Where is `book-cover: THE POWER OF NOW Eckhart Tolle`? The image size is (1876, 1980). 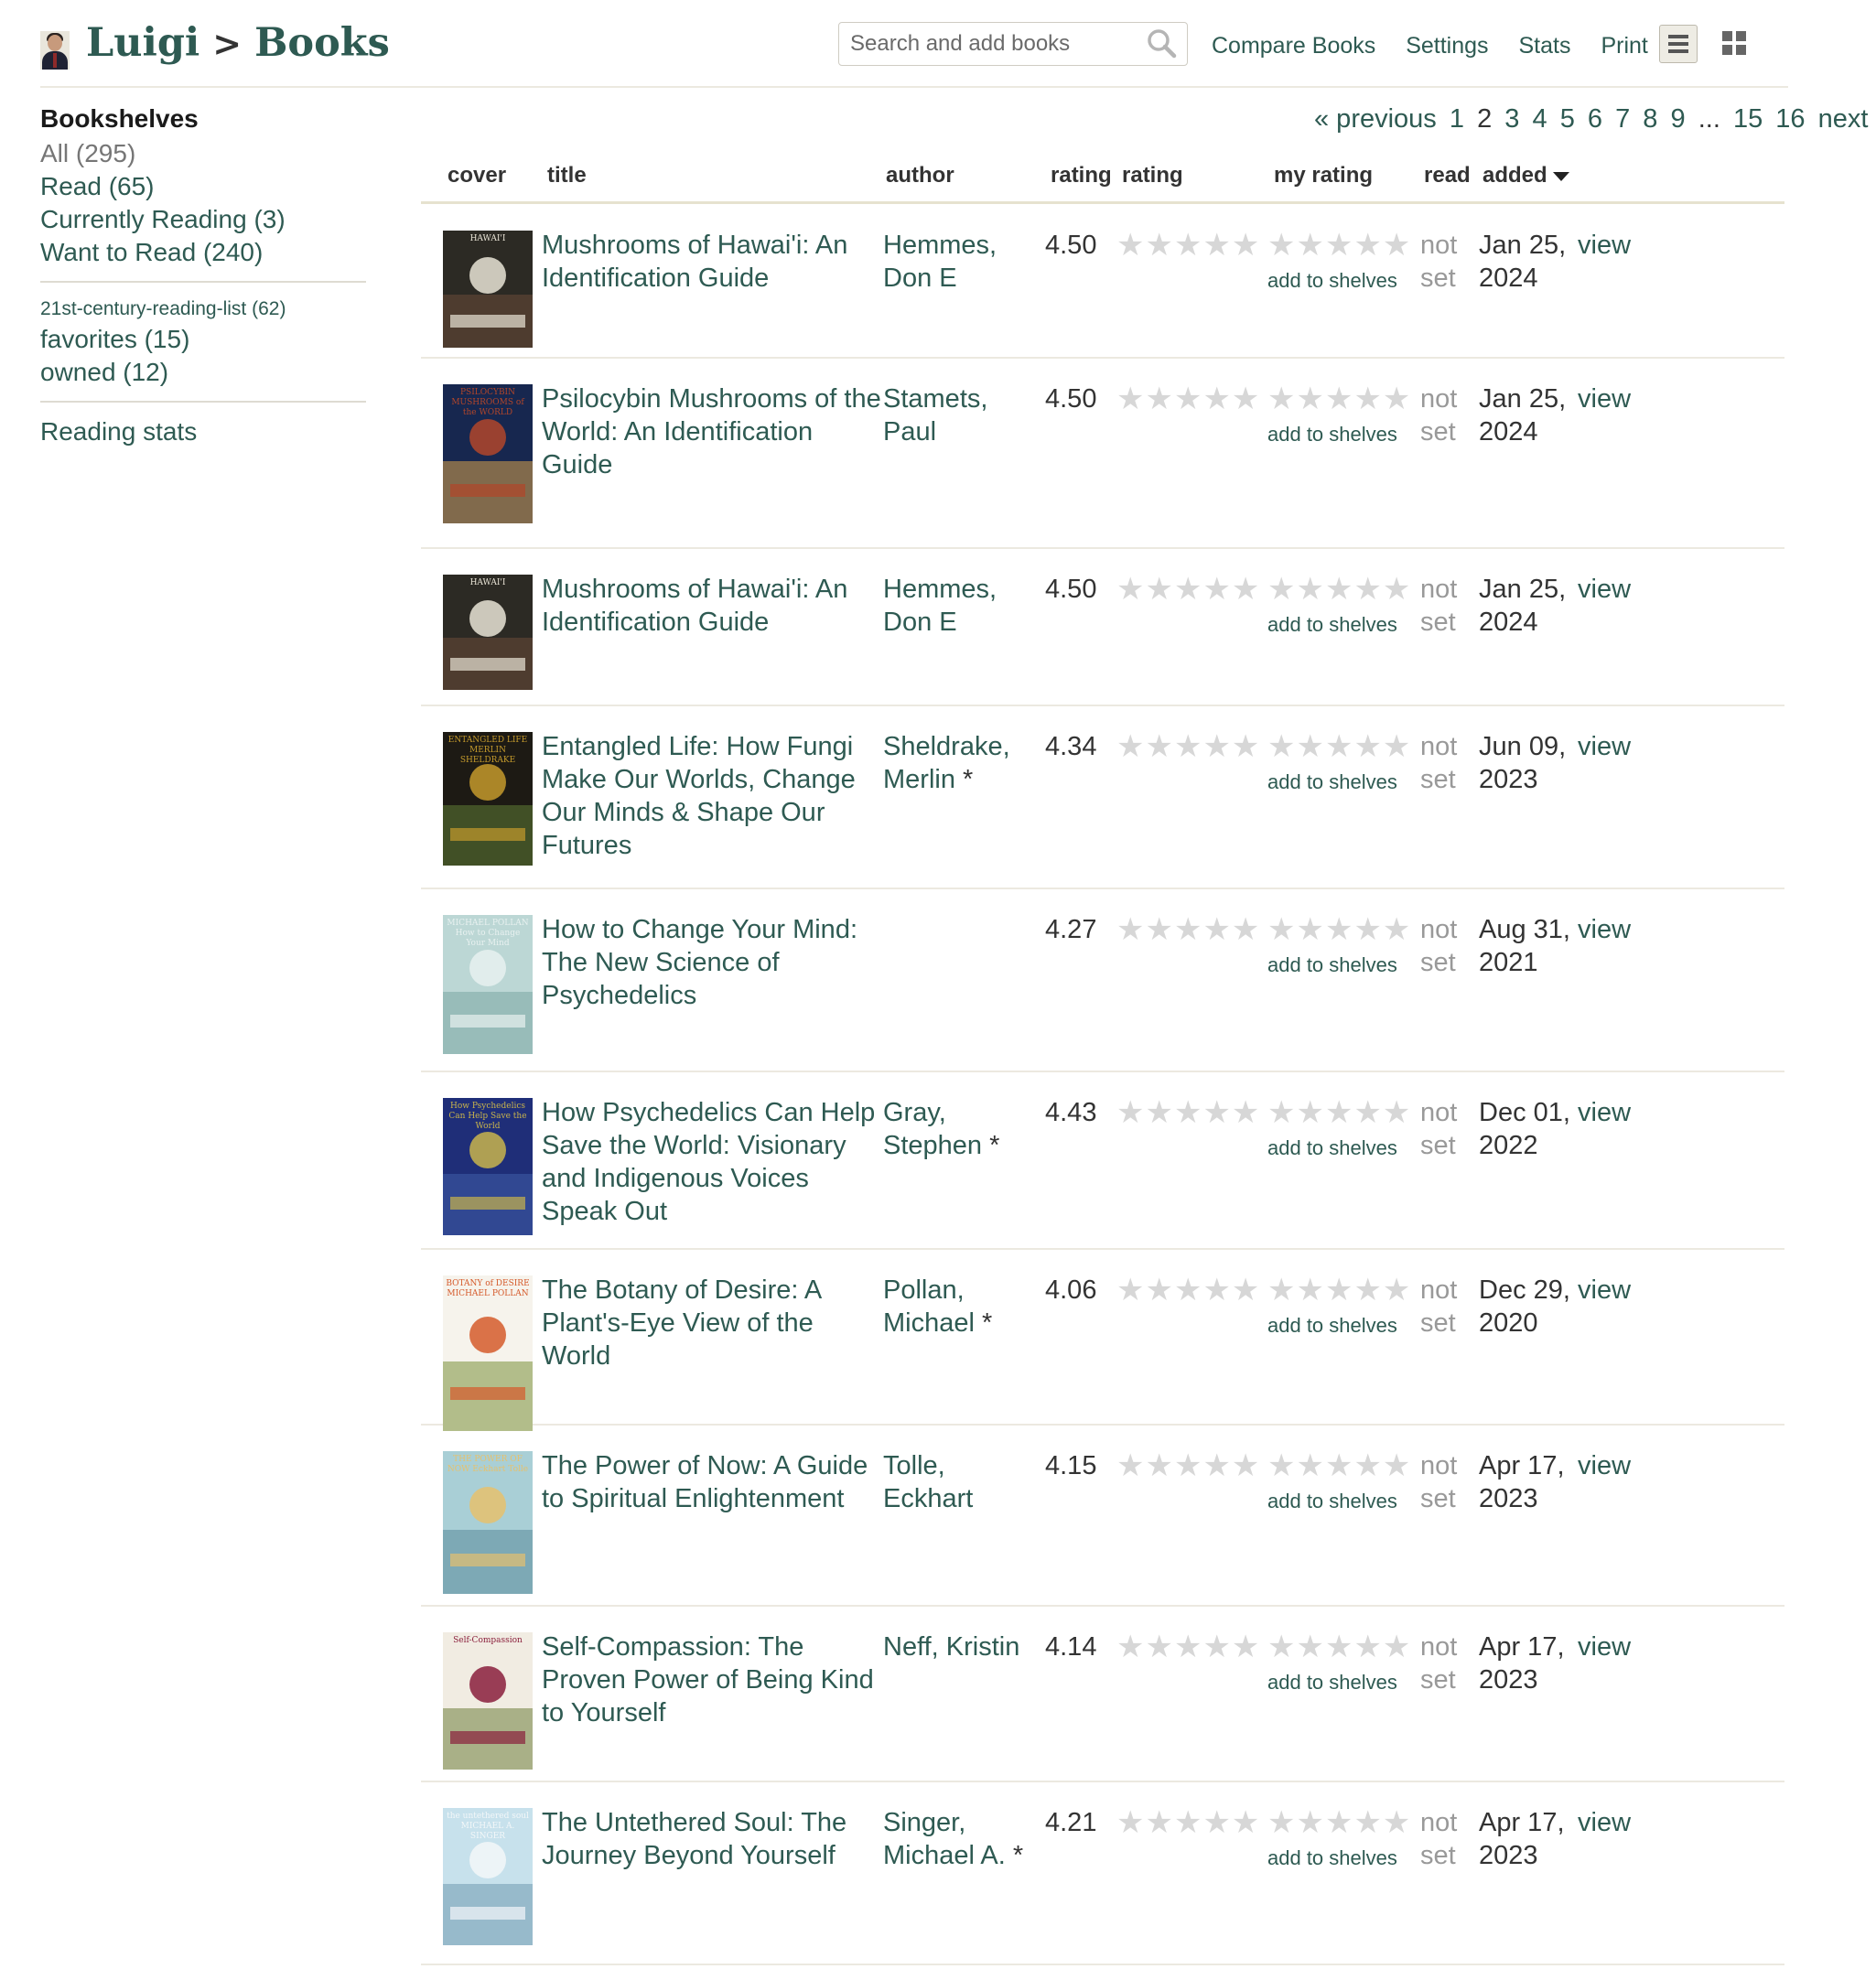
book-cover: THE POWER OF NOW Eckhart Tolle is located at coordinates (488, 1522).